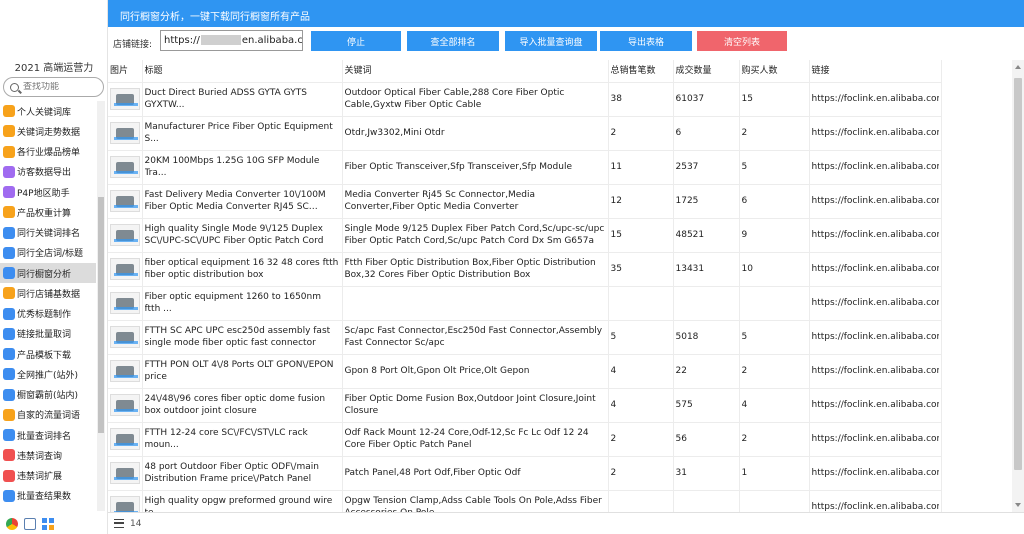 This screenshot has width=1024, height=534. I want to click on sidebar-item-1: 关键词走势数据, so click(48, 131).